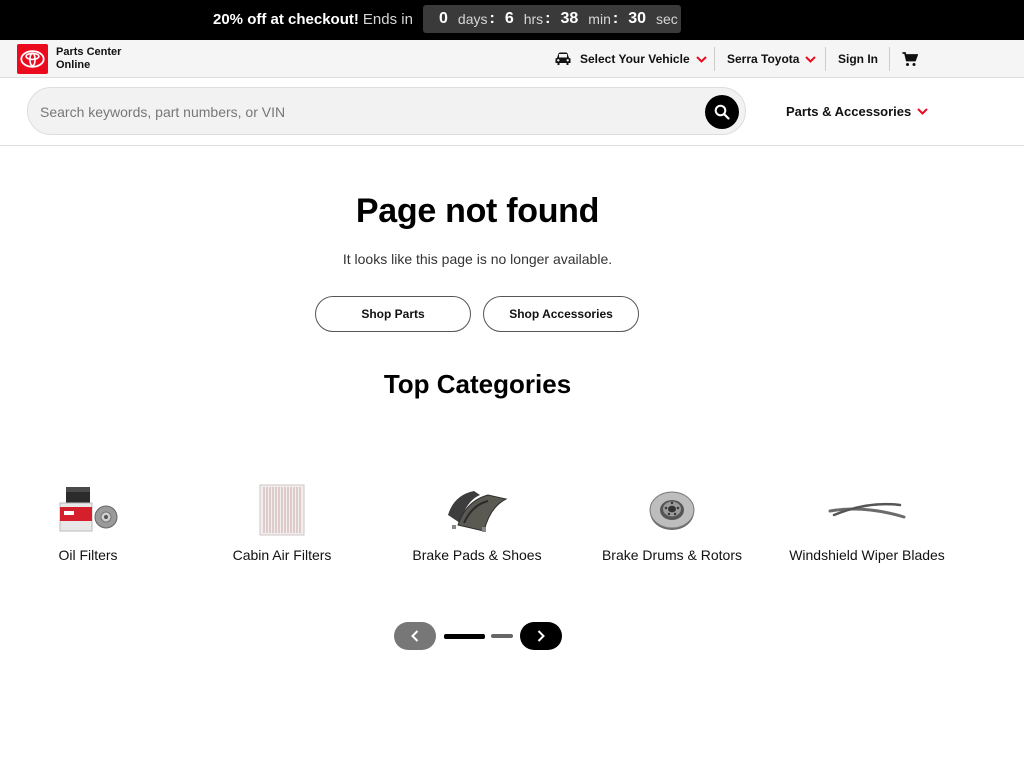  I want to click on category-label: Oil Filters, so click(88, 555).